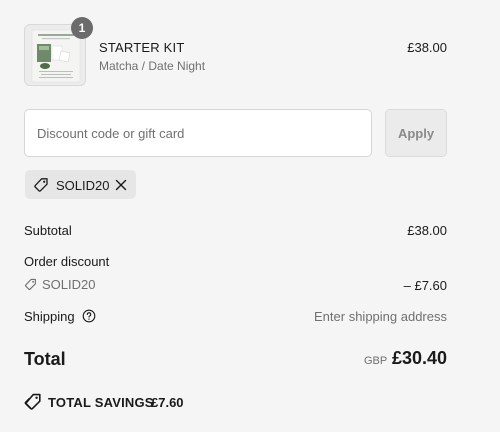  Describe the element at coordinates (235, 51) in the screenshot. I see `line-item: 1 STARTER KIT Matcha / Date Night £38.00` at that location.